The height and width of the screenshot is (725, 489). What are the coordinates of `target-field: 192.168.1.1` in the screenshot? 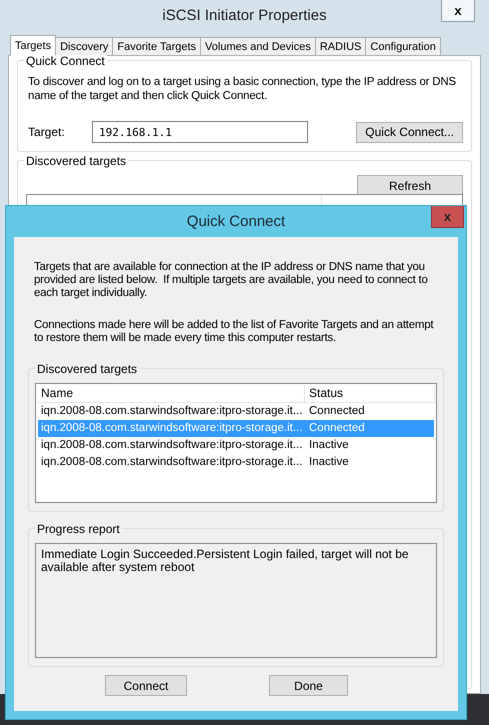 It's located at (200, 132).